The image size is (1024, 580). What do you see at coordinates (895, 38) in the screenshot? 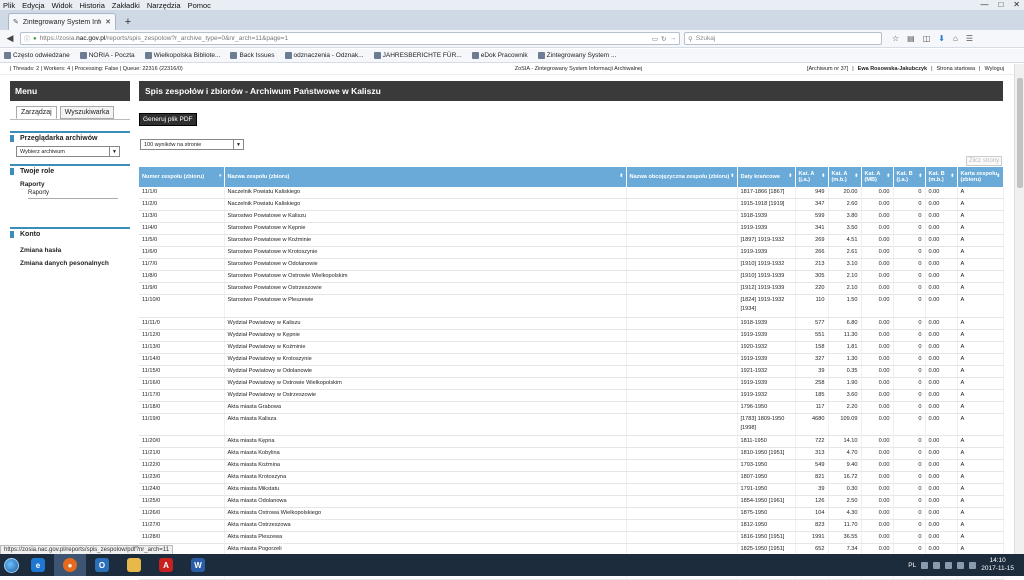
I see `bookmark-star-icon: ☆` at bounding box center [895, 38].